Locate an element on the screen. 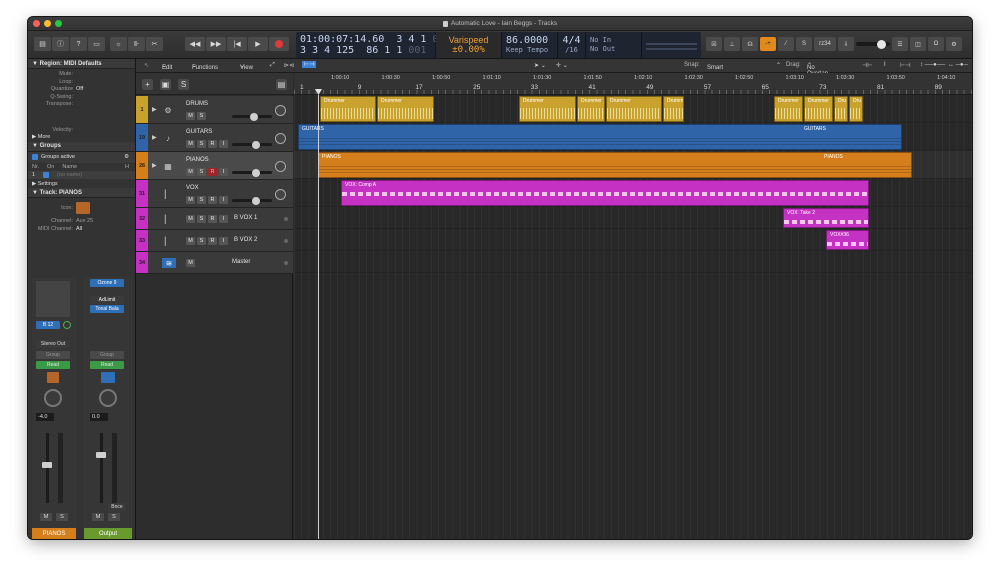 The image size is (1000, 575). inspector-button: ⓘ is located at coordinates (60, 44).